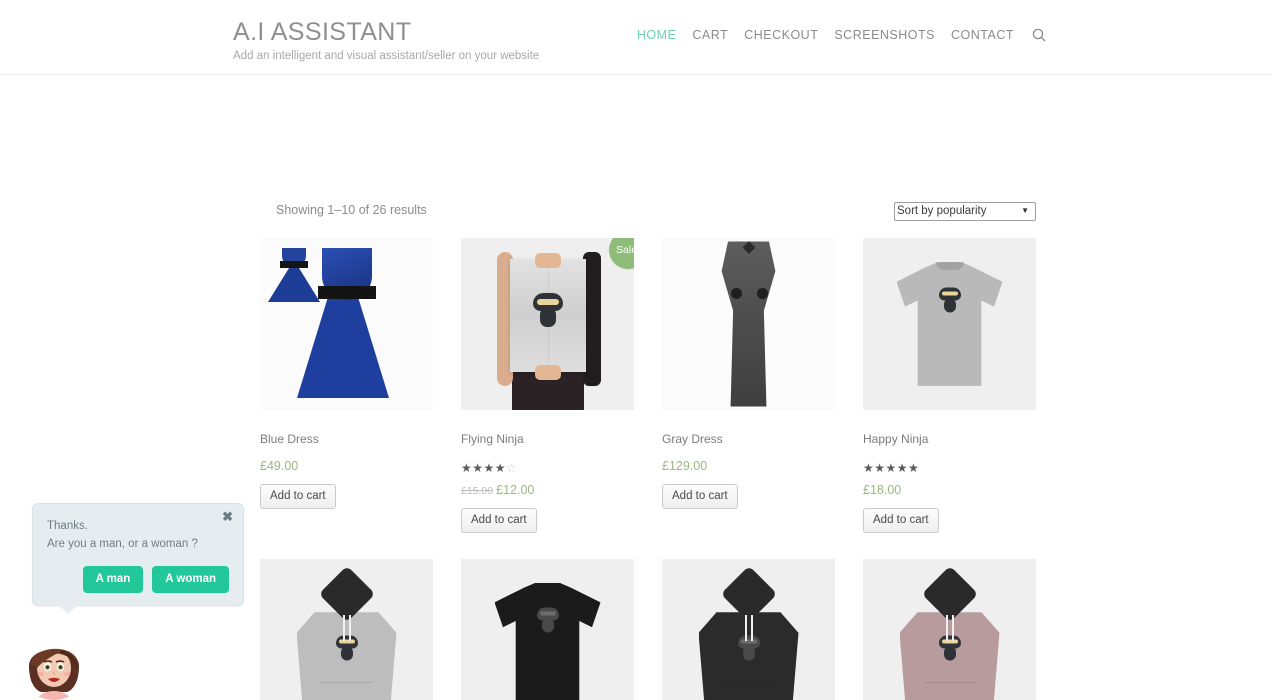  What do you see at coordinates (489, 468) in the screenshot?
I see `star-rating: ★★★★☆` at bounding box center [489, 468].